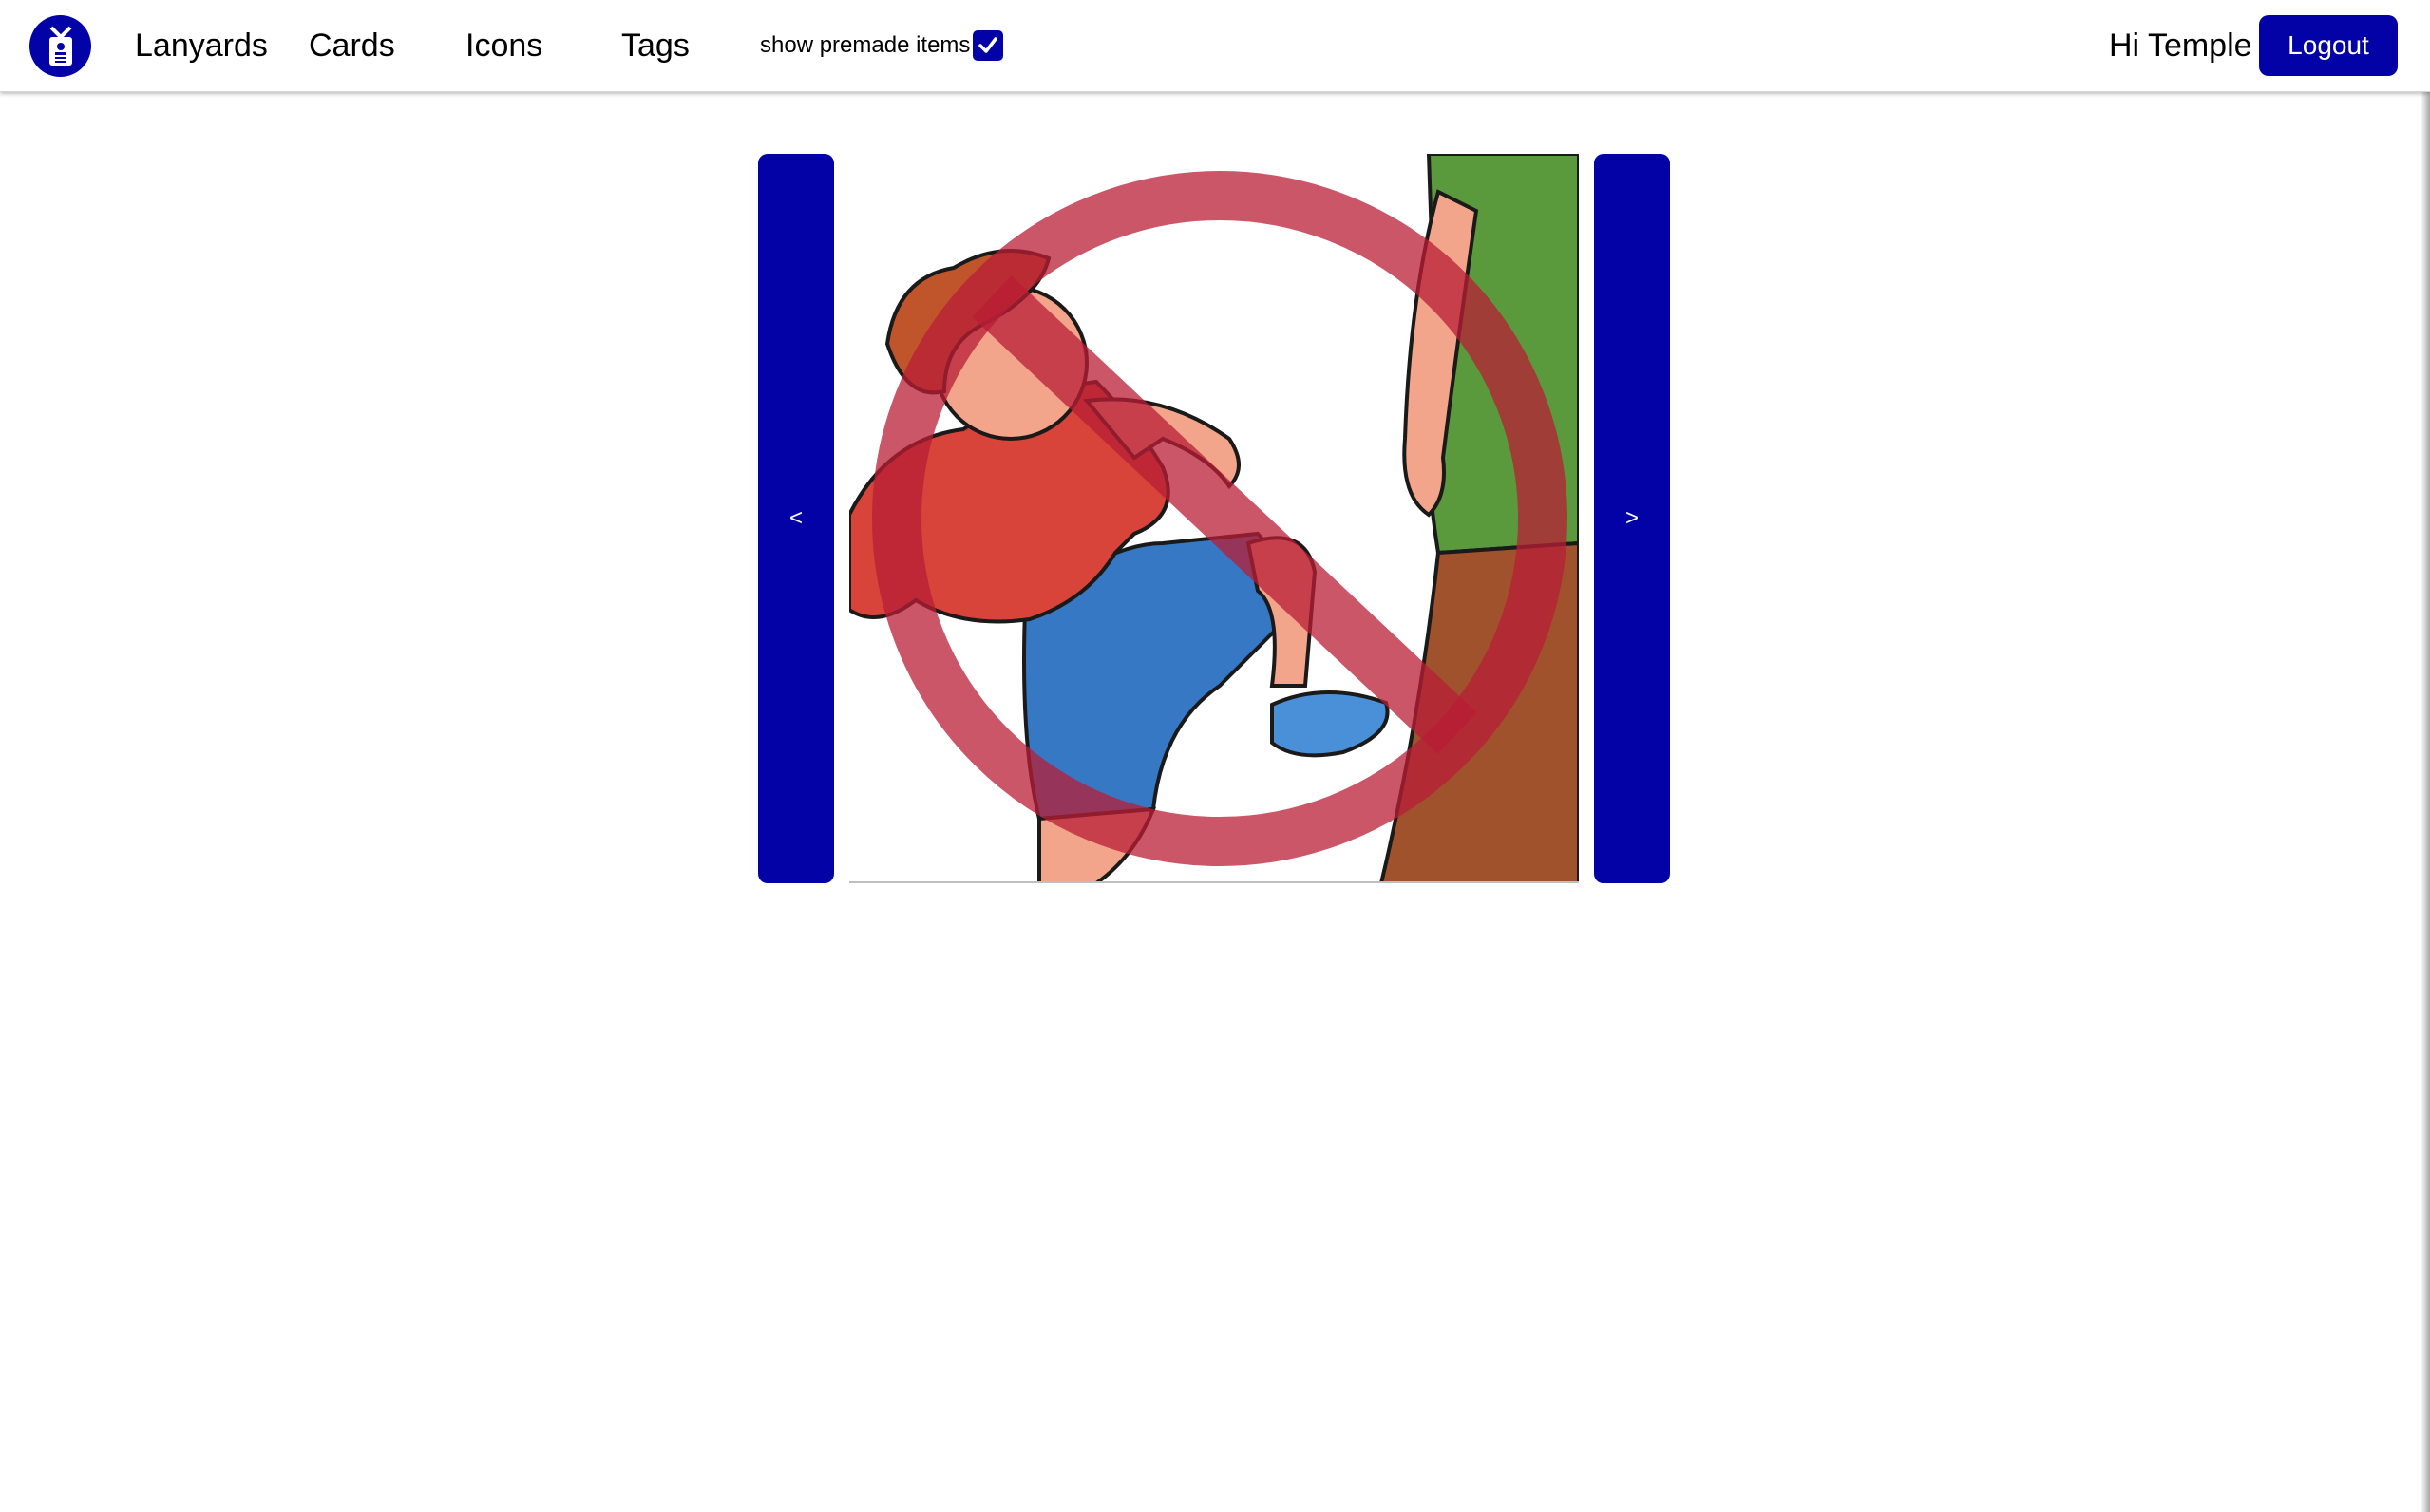 The image size is (2430, 1512). I want to click on show-premade-label: show premade items, so click(865, 45).